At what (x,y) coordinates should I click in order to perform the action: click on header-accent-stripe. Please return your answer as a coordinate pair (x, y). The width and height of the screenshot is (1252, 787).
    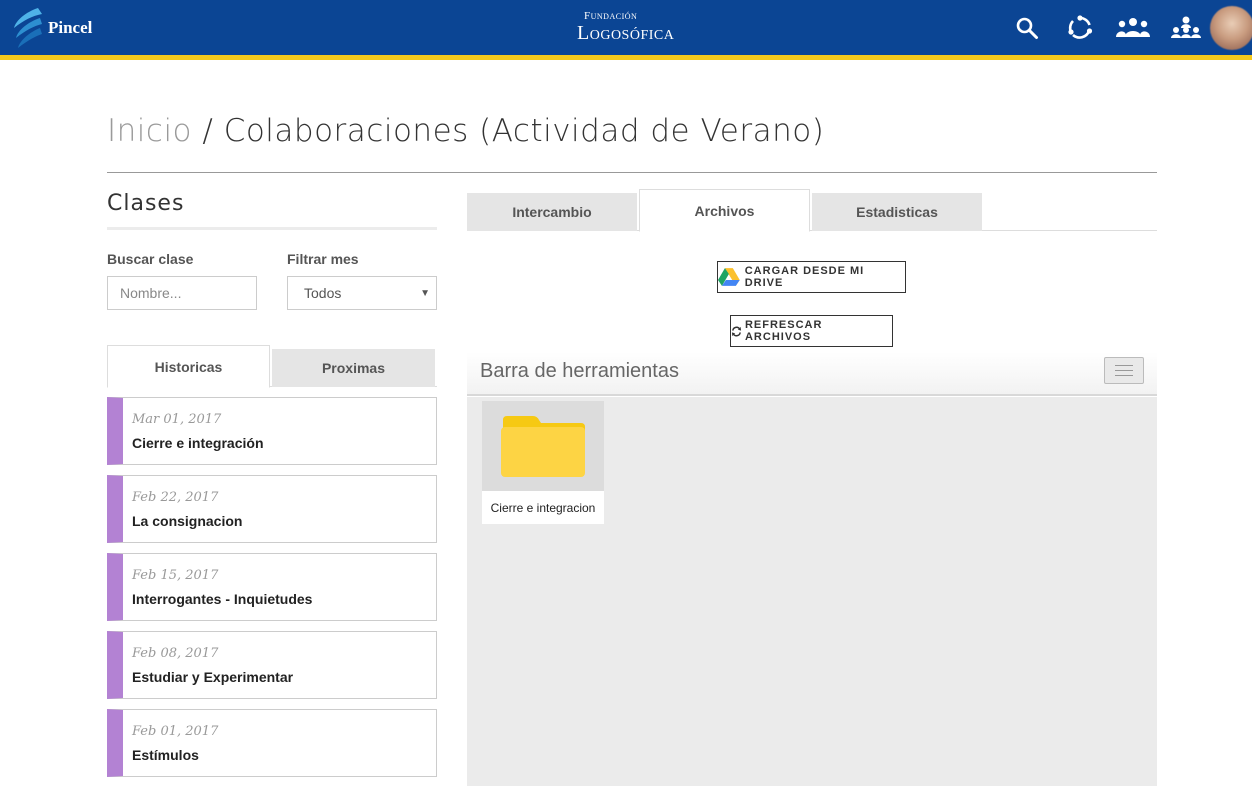
    Looking at the image, I should click on (626, 57).